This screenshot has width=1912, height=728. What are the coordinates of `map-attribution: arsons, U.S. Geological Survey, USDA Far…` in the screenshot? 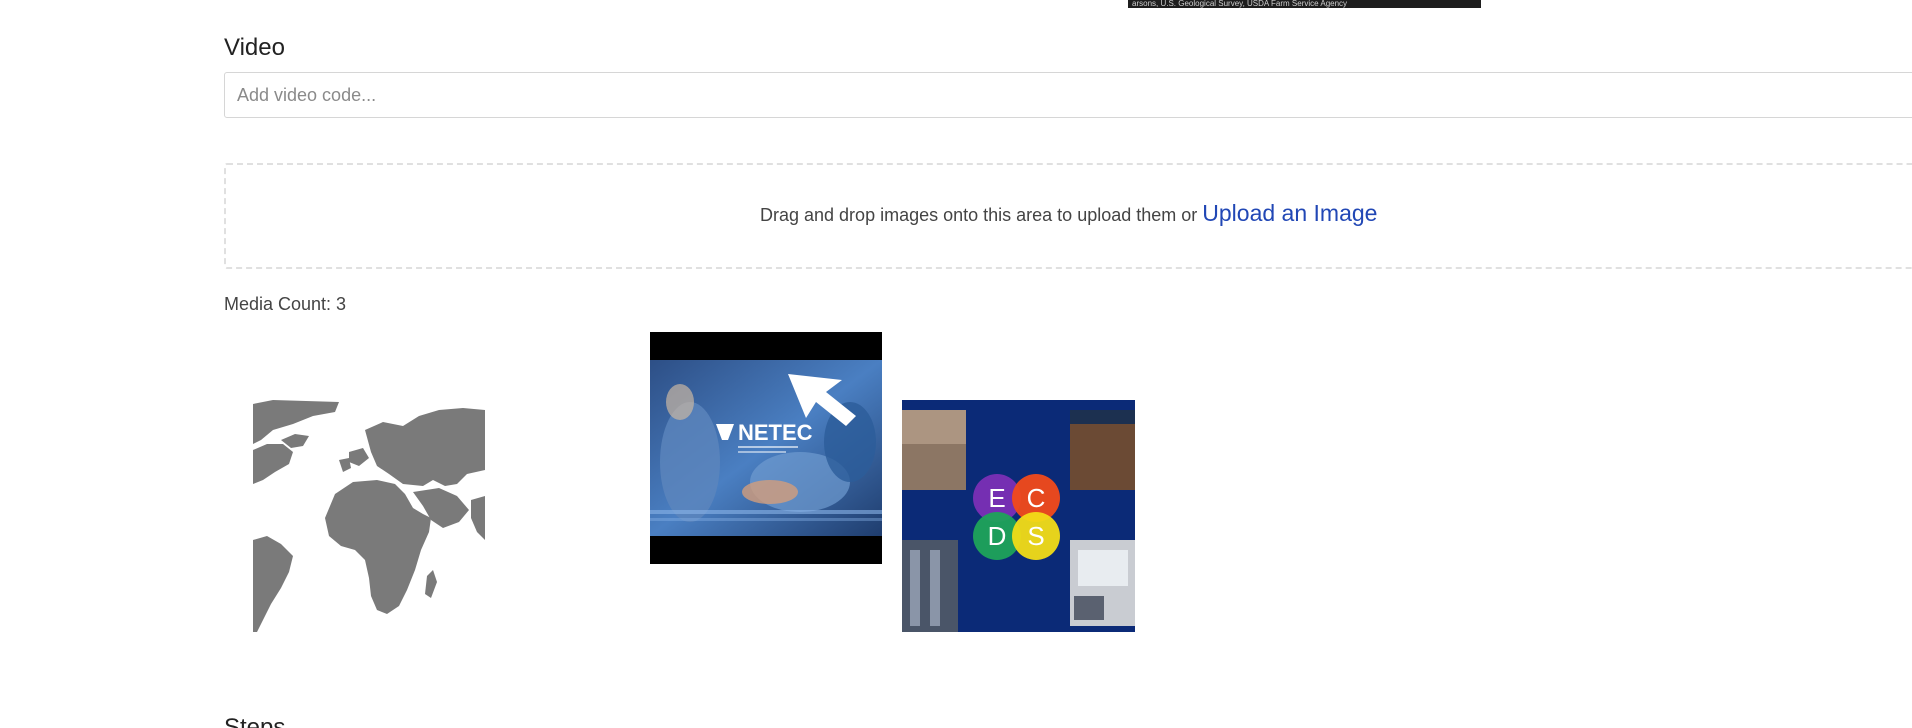 It's located at (1304, 4).